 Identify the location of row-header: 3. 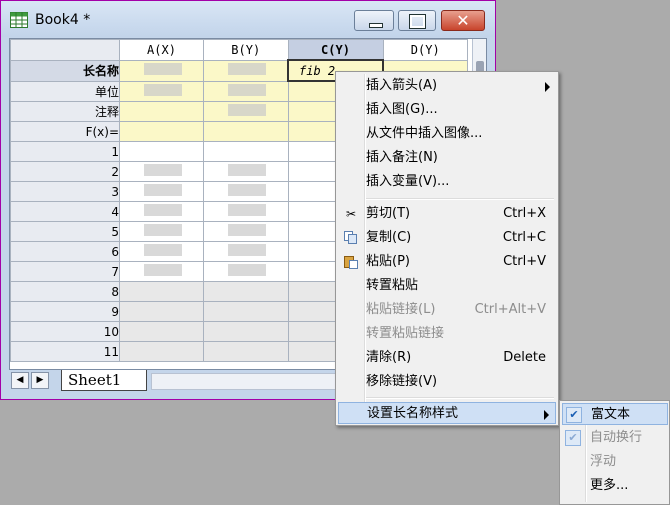
(65, 191).